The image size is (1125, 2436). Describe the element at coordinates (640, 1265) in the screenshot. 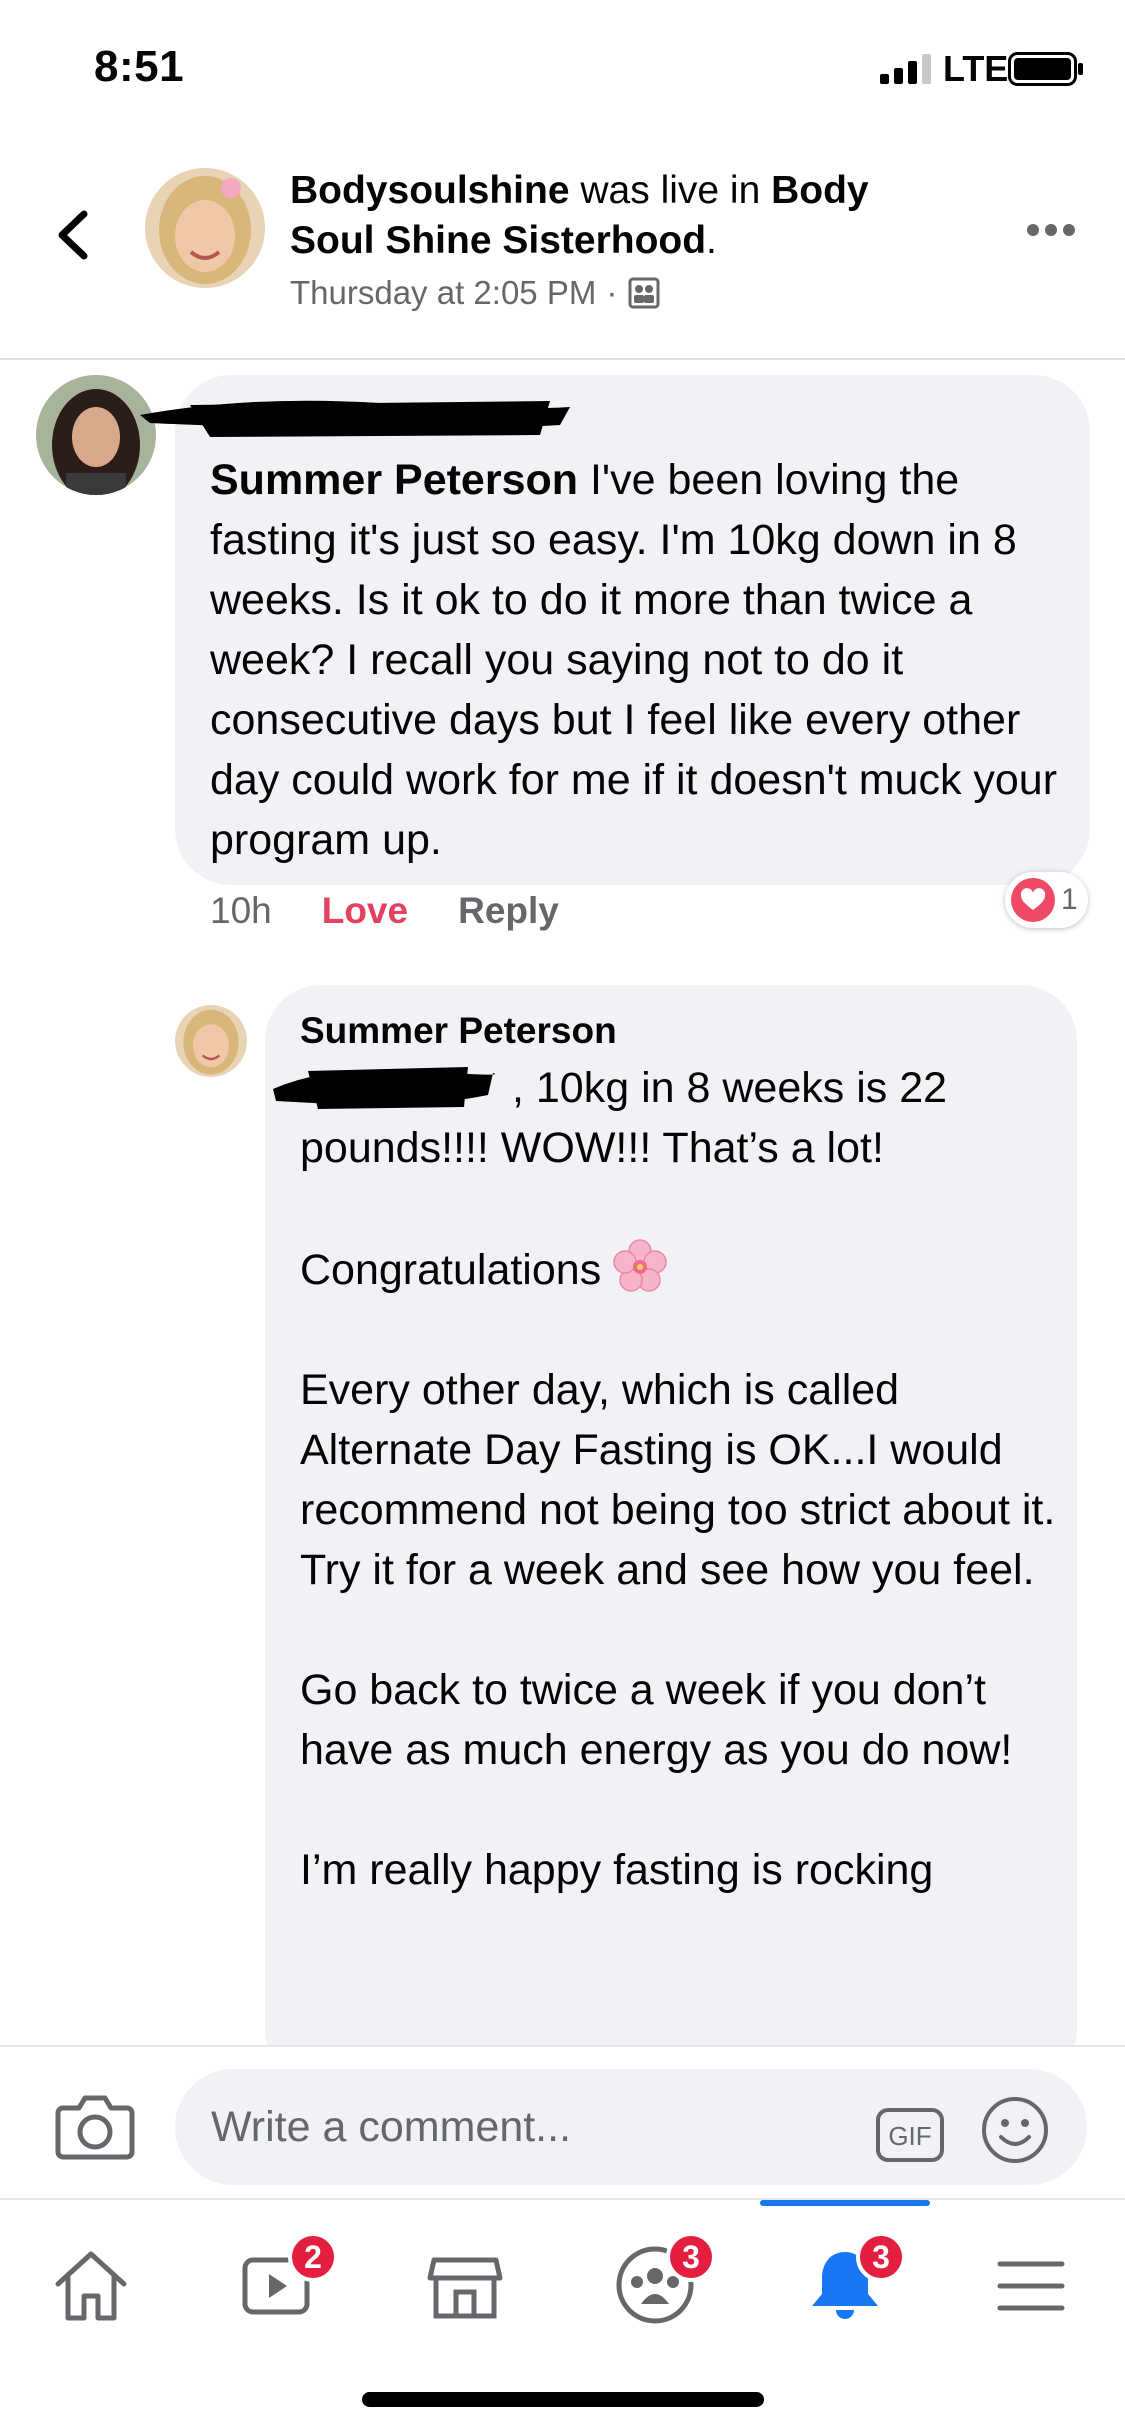

I see `cherry-blossom-icon` at that location.